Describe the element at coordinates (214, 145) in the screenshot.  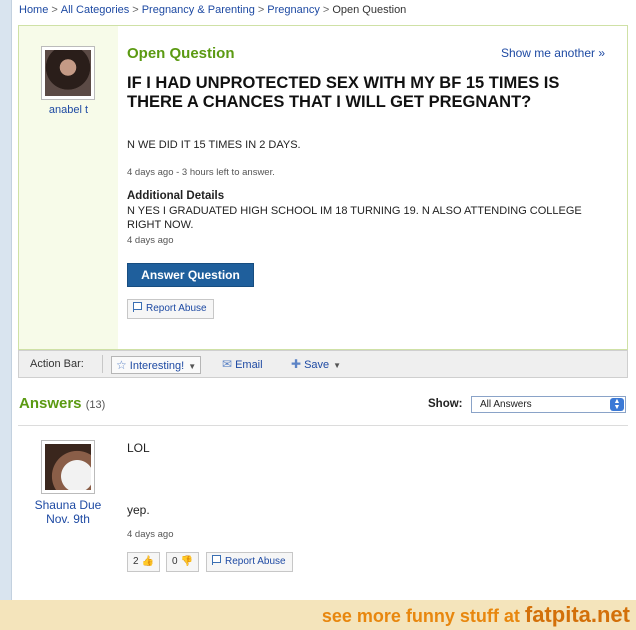
I see `question-body: N WE DID IT 15 TIMES IN 2 DAYS.` at that location.